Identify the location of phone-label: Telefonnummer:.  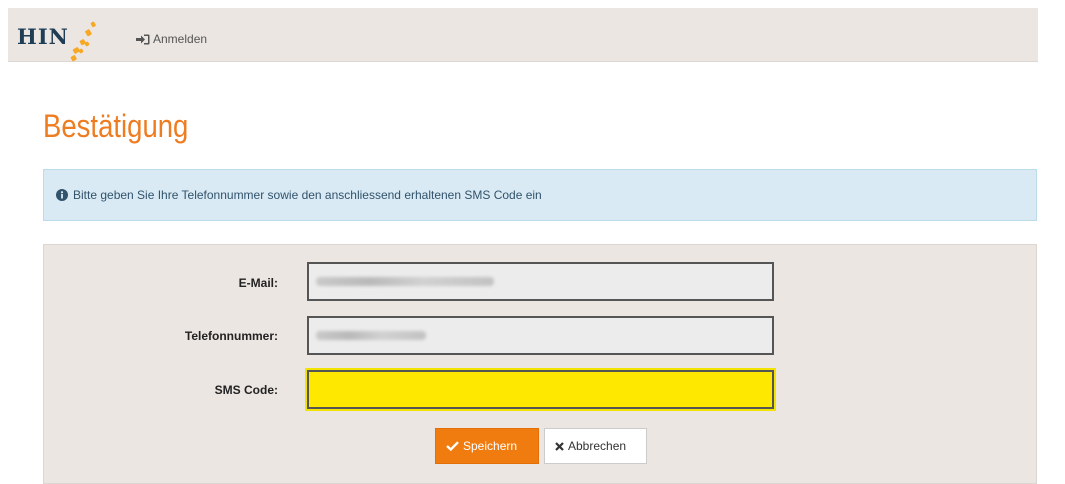
(231, 336).